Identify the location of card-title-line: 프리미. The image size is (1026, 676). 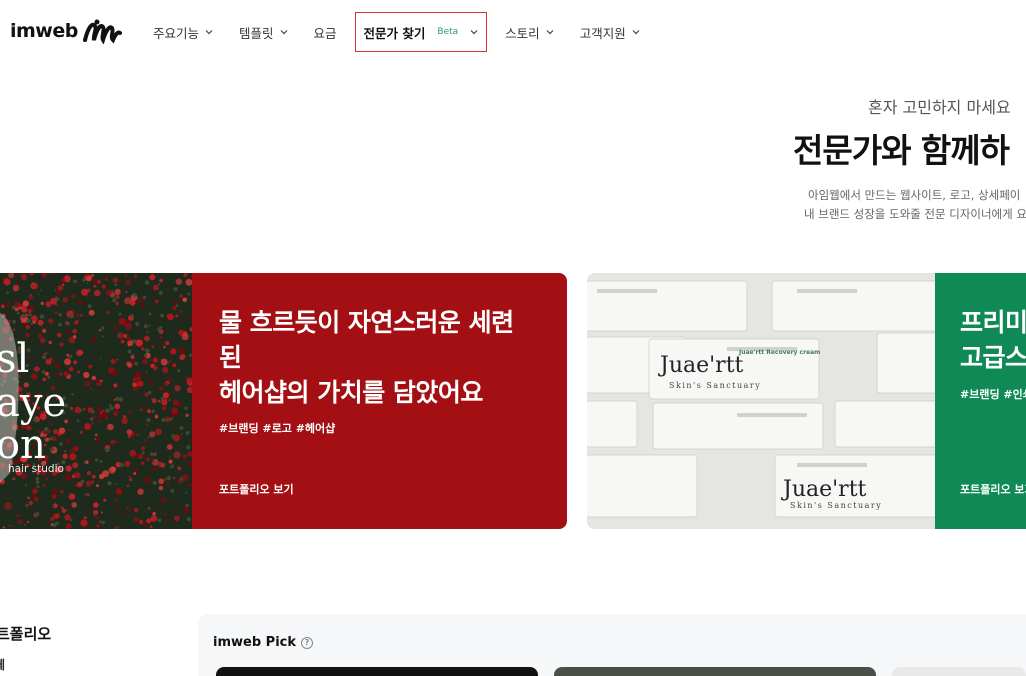
(993, 322).